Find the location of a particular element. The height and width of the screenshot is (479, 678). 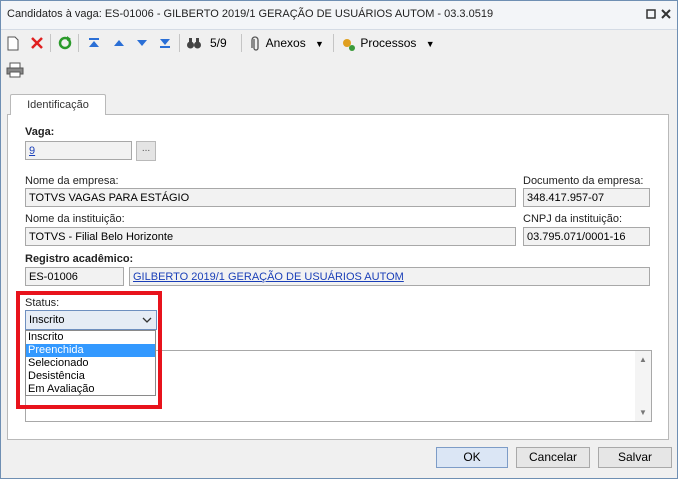

cnpj-instituicao-label: CNPJ da instituição: is located at coordinates (573, 219).